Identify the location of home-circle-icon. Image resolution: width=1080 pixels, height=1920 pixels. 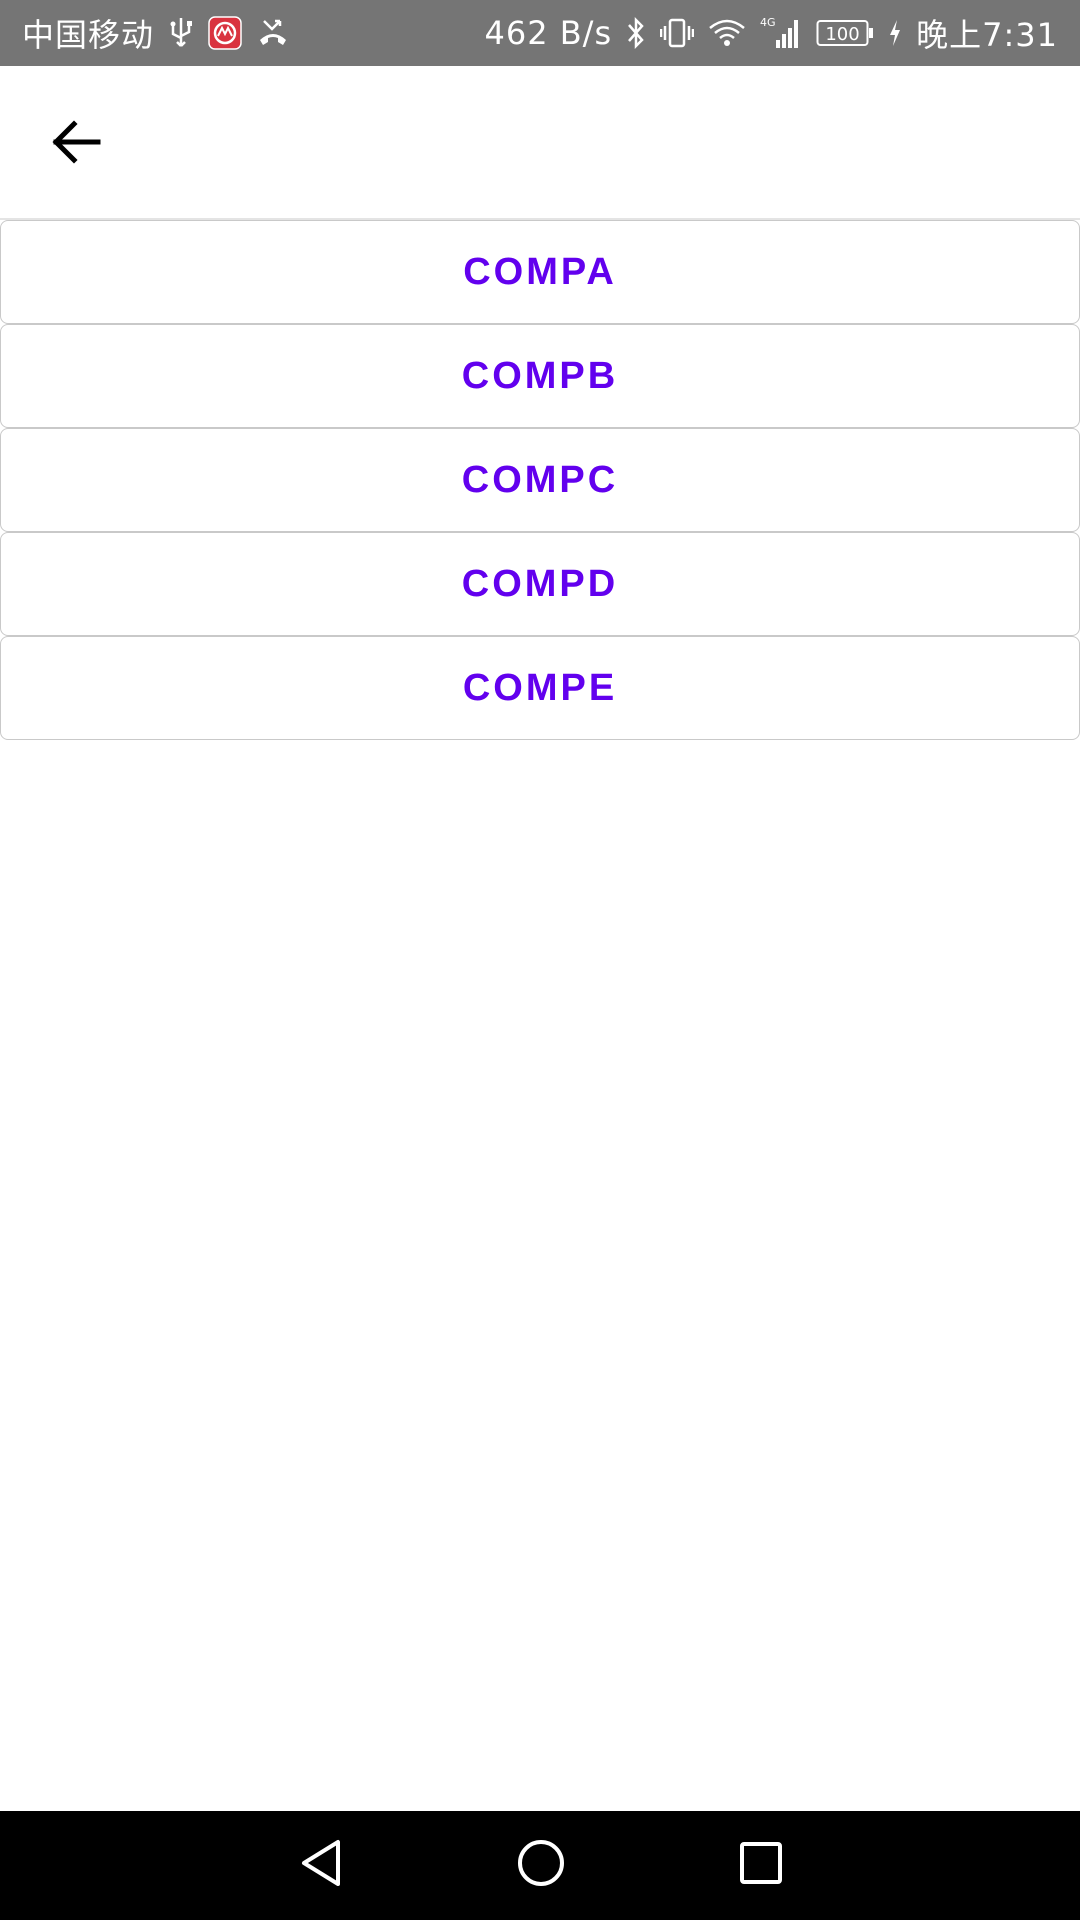
(541, 1865).